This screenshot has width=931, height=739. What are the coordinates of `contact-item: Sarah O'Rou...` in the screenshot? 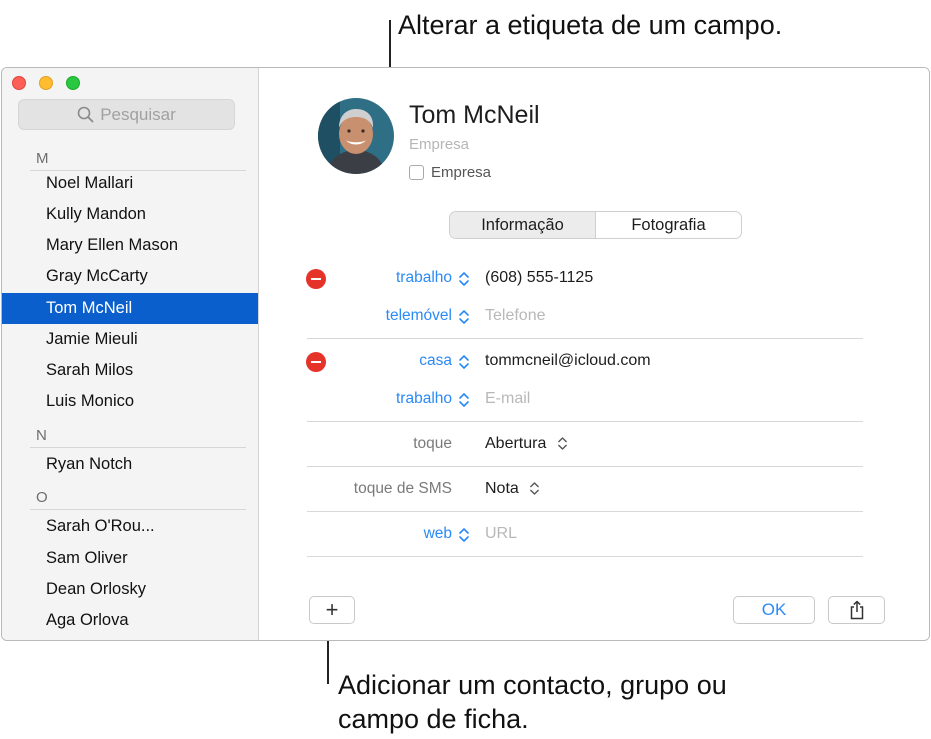 It's located at (130, 526).